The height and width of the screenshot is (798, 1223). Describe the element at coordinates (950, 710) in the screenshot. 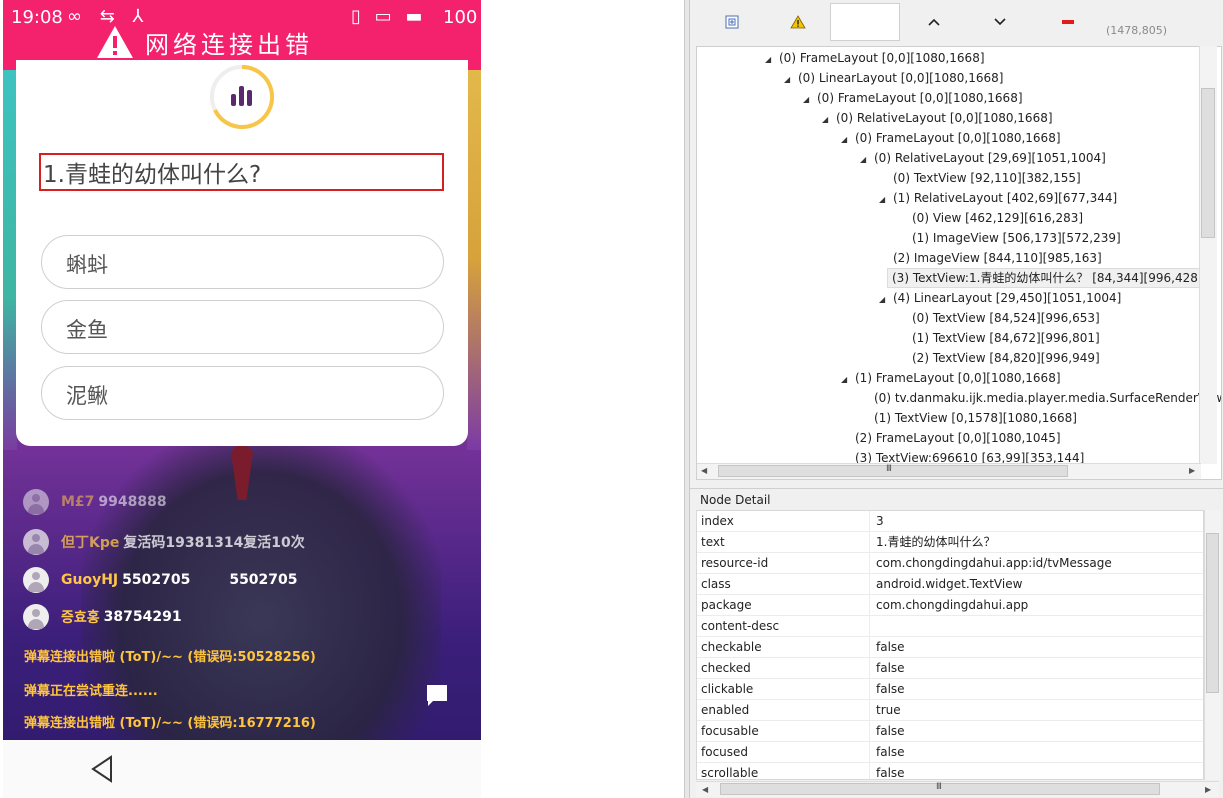

I see `detail-row: enabled true` at that location.